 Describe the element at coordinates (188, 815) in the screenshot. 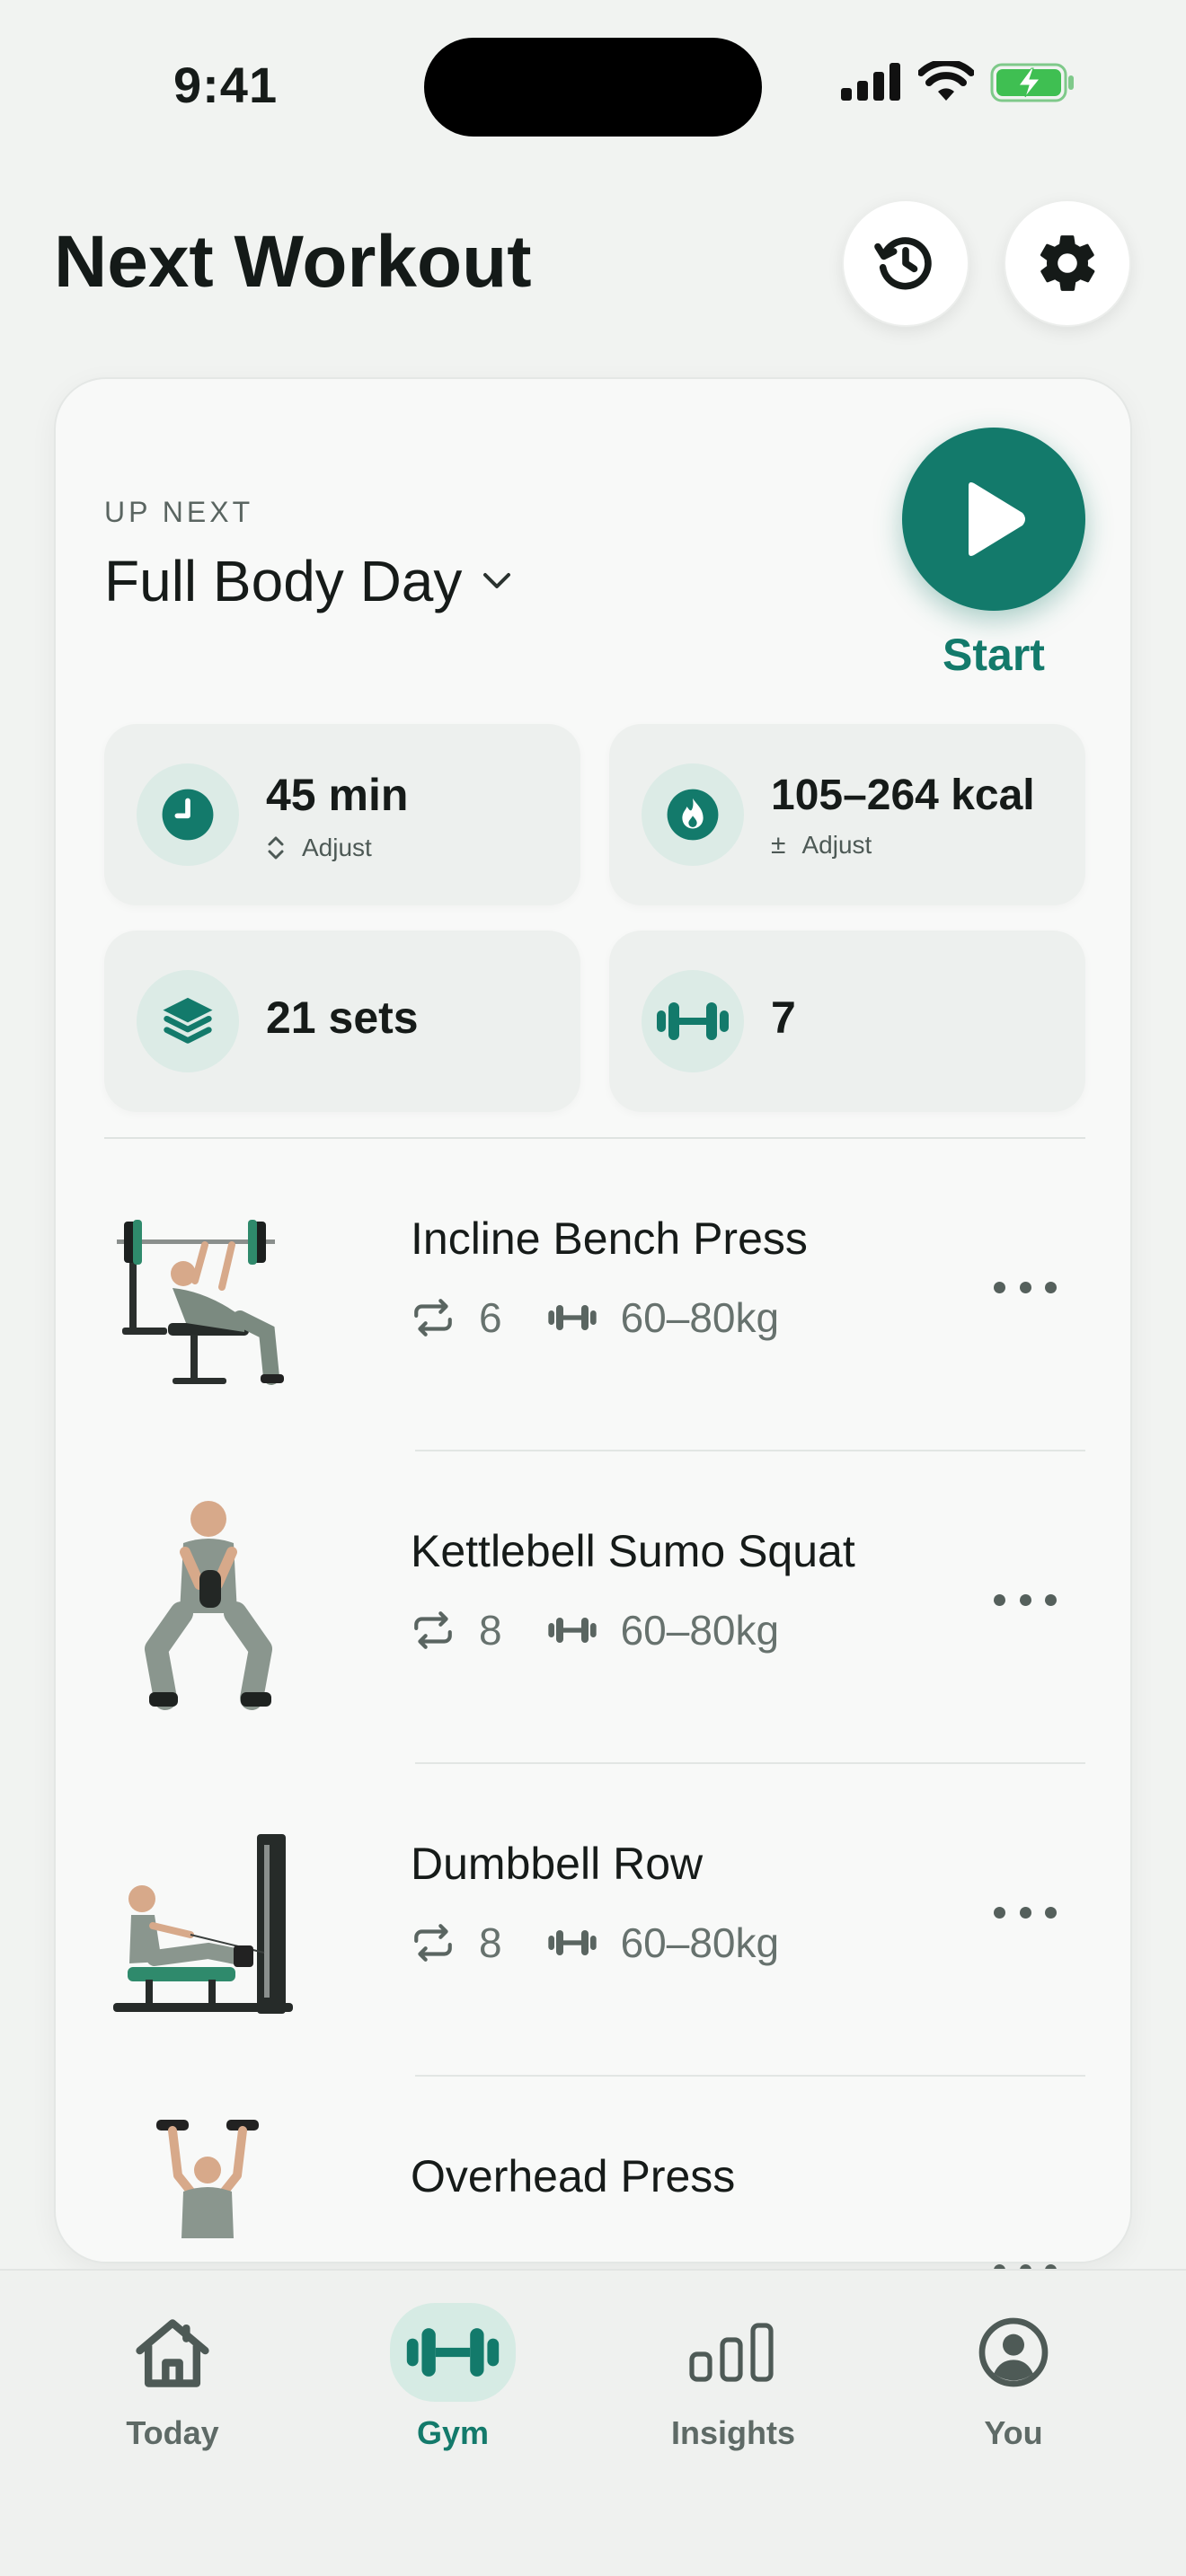

I see `clock-icon` at that location.